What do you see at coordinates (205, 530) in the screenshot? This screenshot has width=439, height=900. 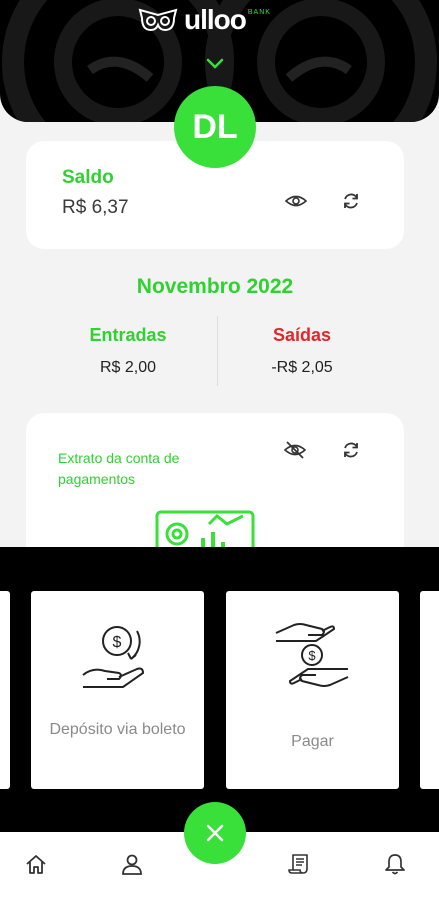 I see `statement-chart-icon` at bounding box center [205, 530].